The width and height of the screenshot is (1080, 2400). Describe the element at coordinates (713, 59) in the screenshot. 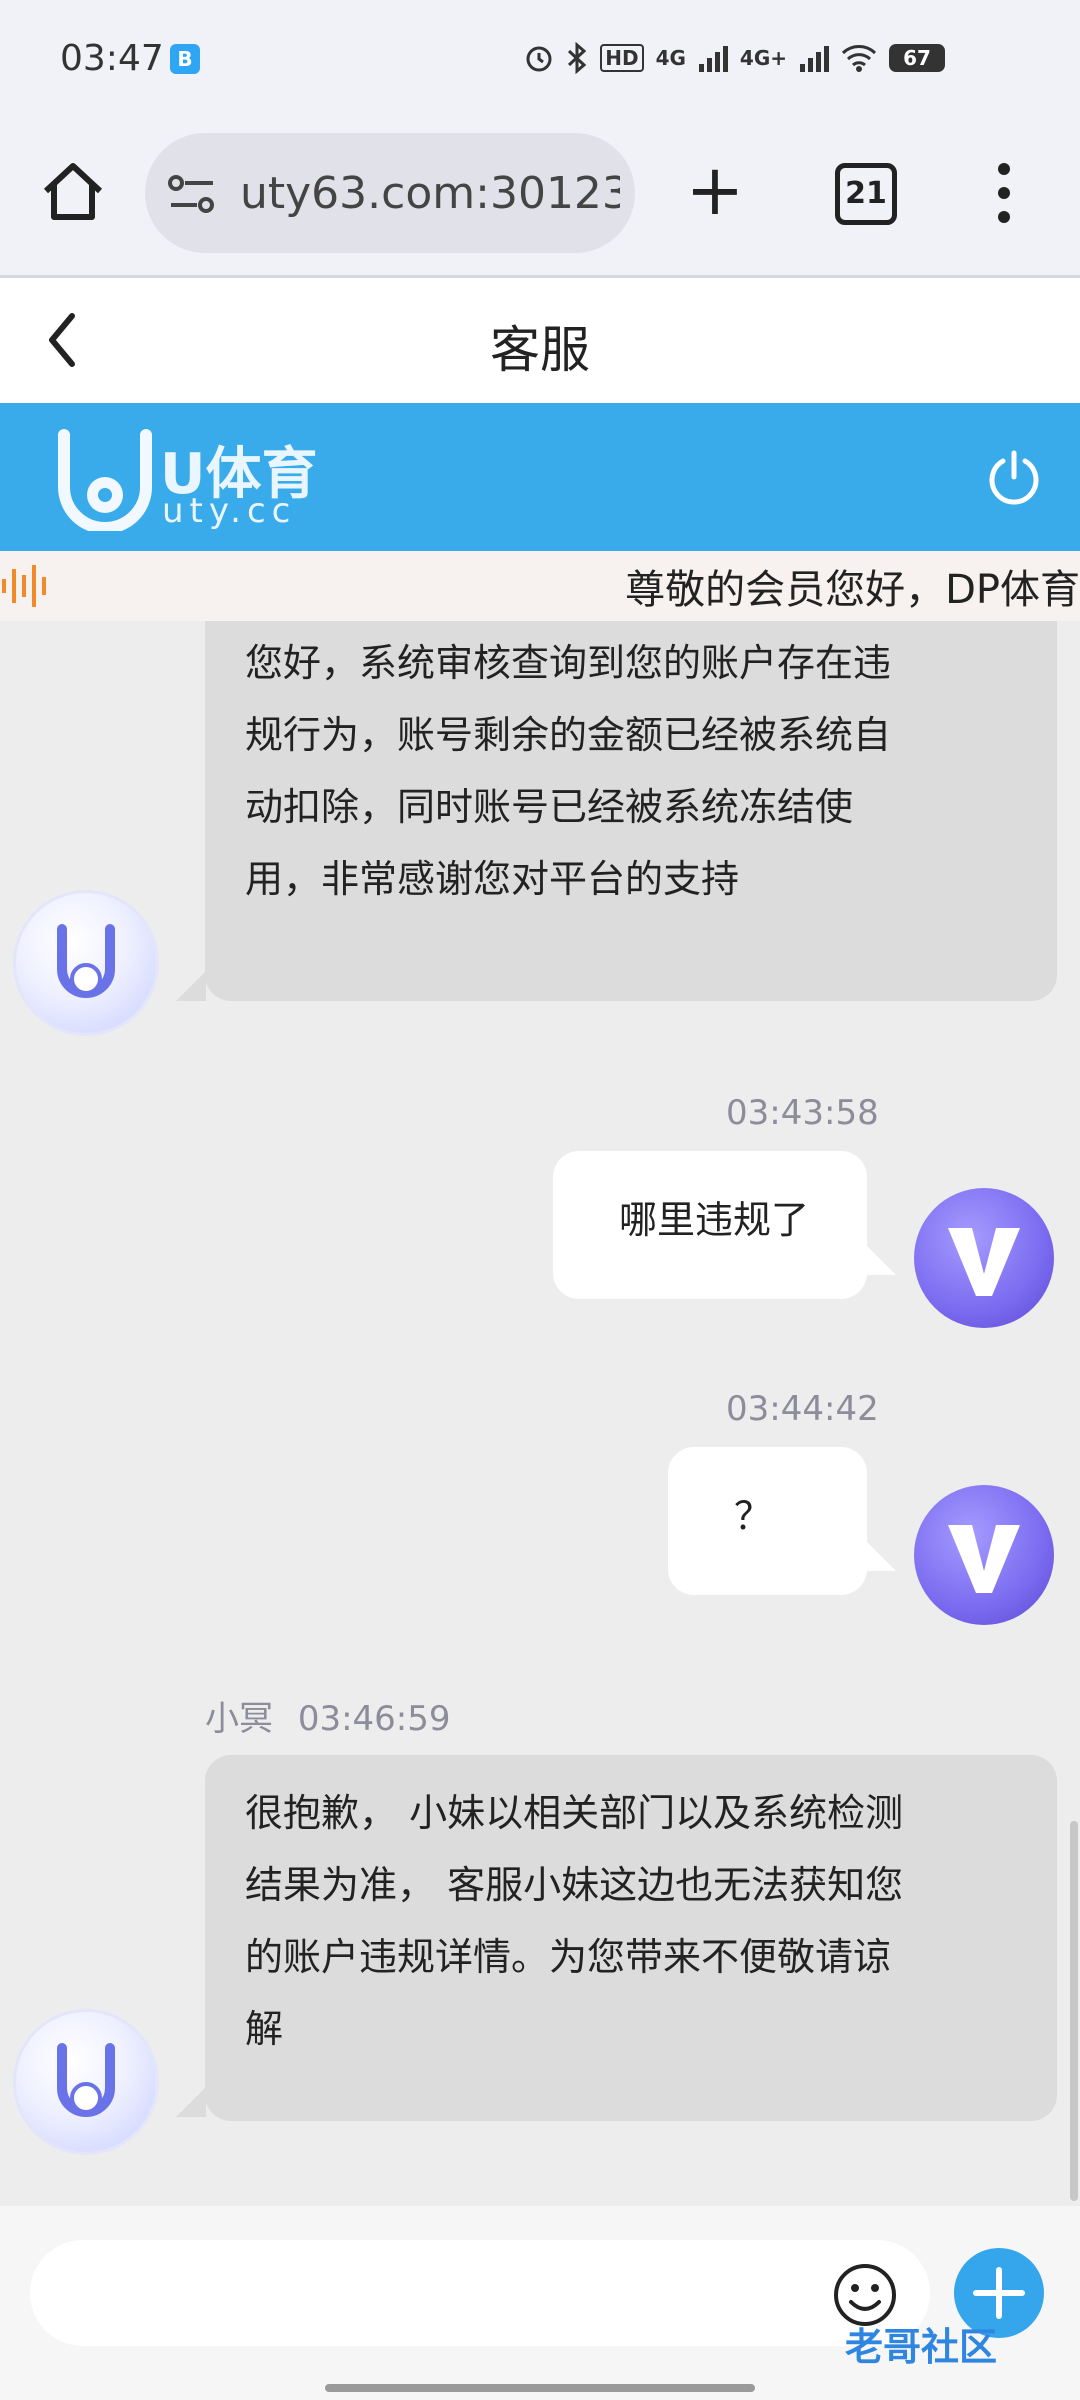

I see `signal-icon` at that location.